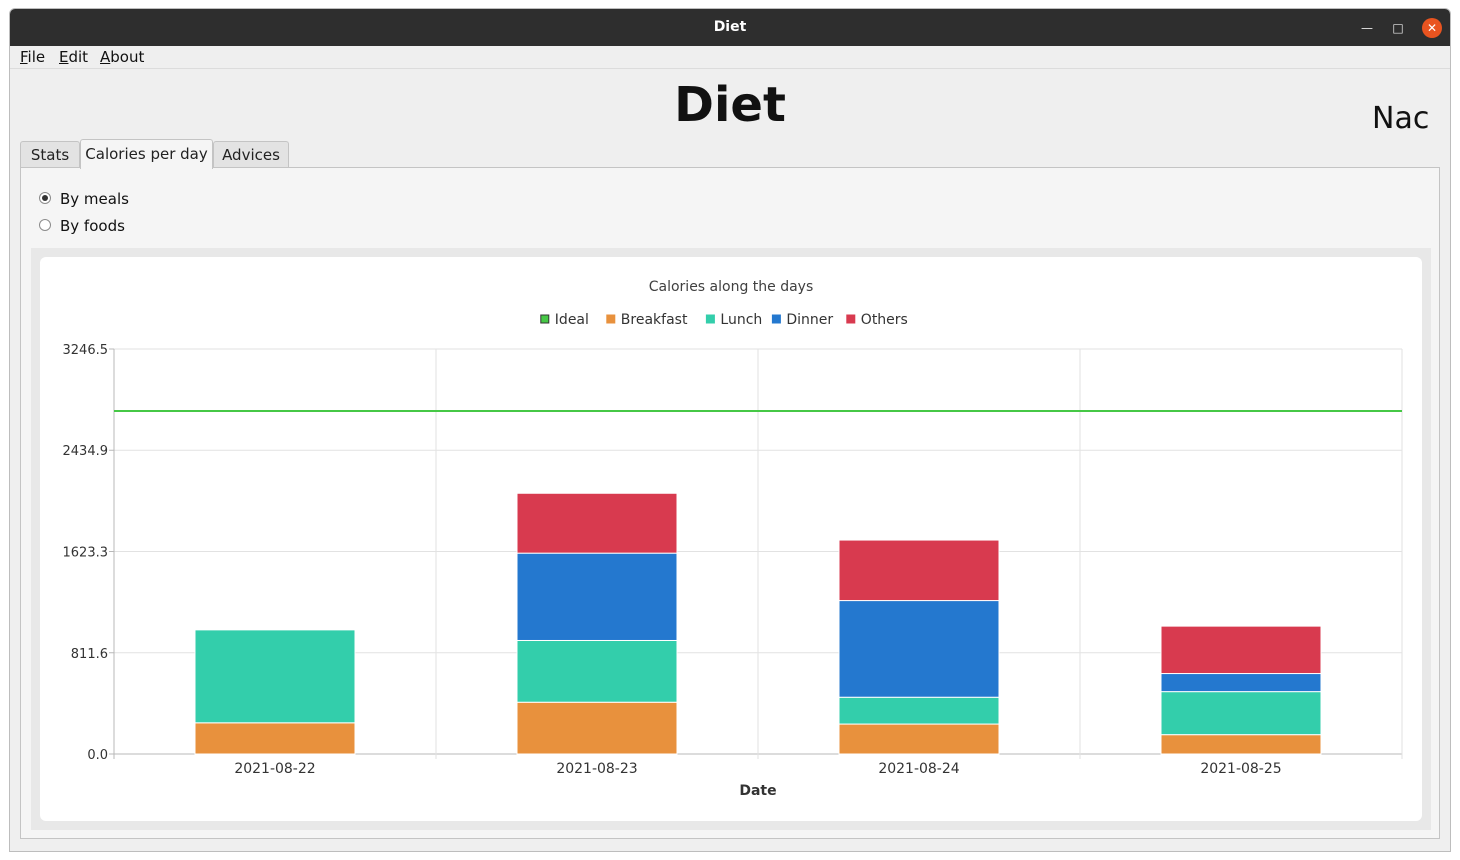  I want to click on menu-file: File, so click(32, 57).